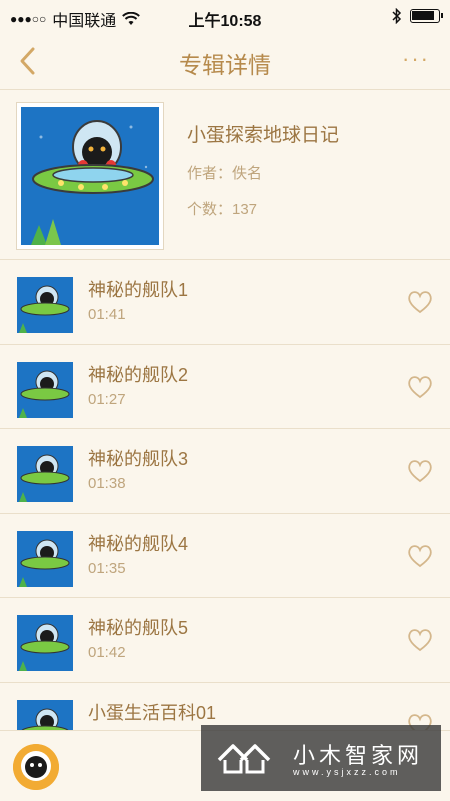  I want to click on ufo-robot-illustration, so click(90, 176).